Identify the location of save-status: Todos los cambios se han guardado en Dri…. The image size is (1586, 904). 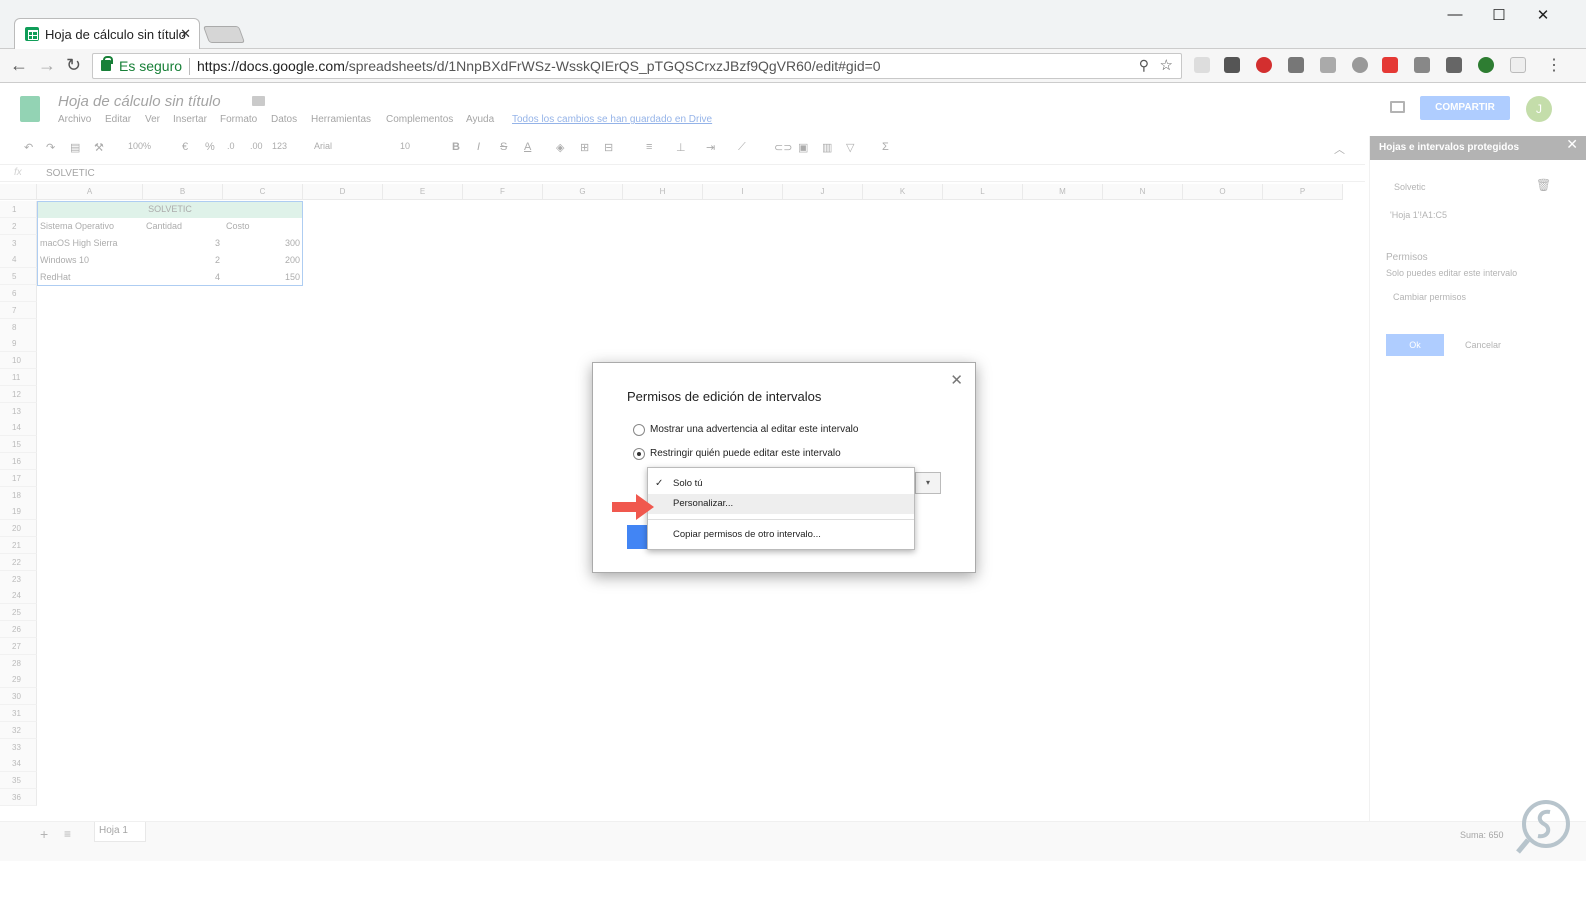
(612, 119).